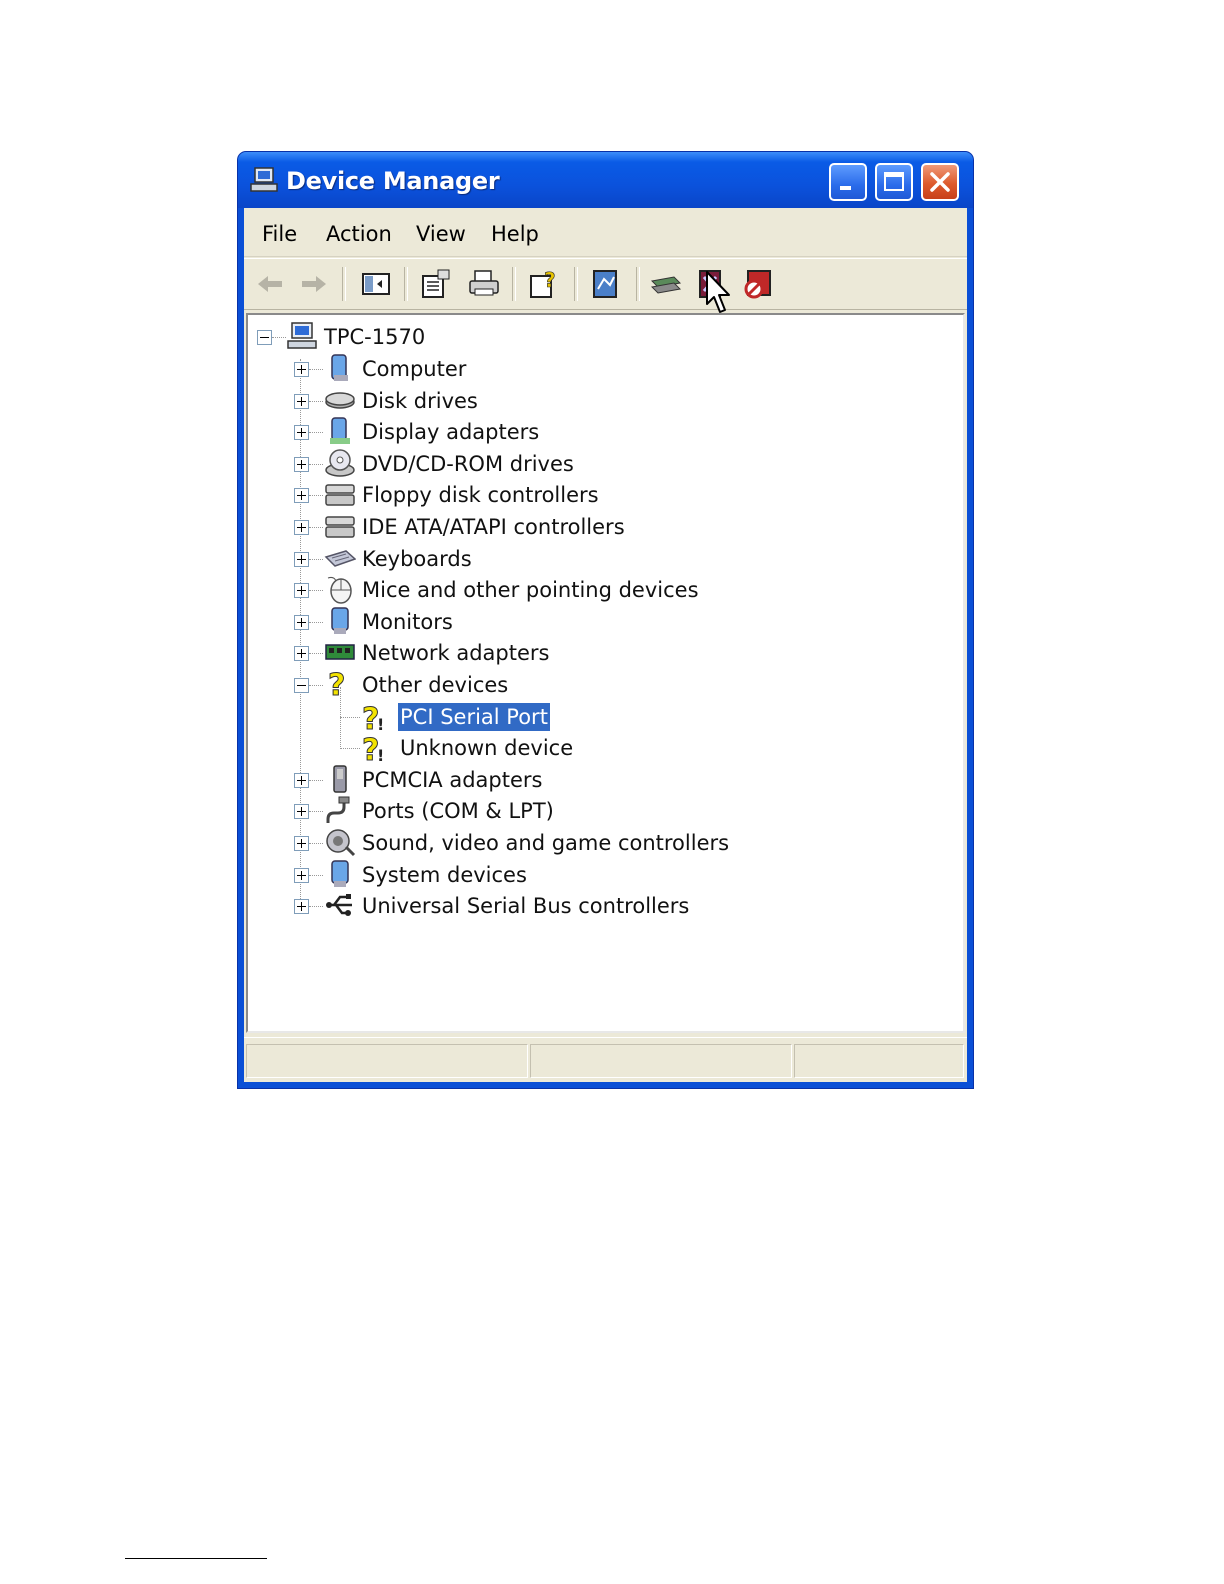  I want to click on tree-category-label: Network adapters, so click(456, 653).